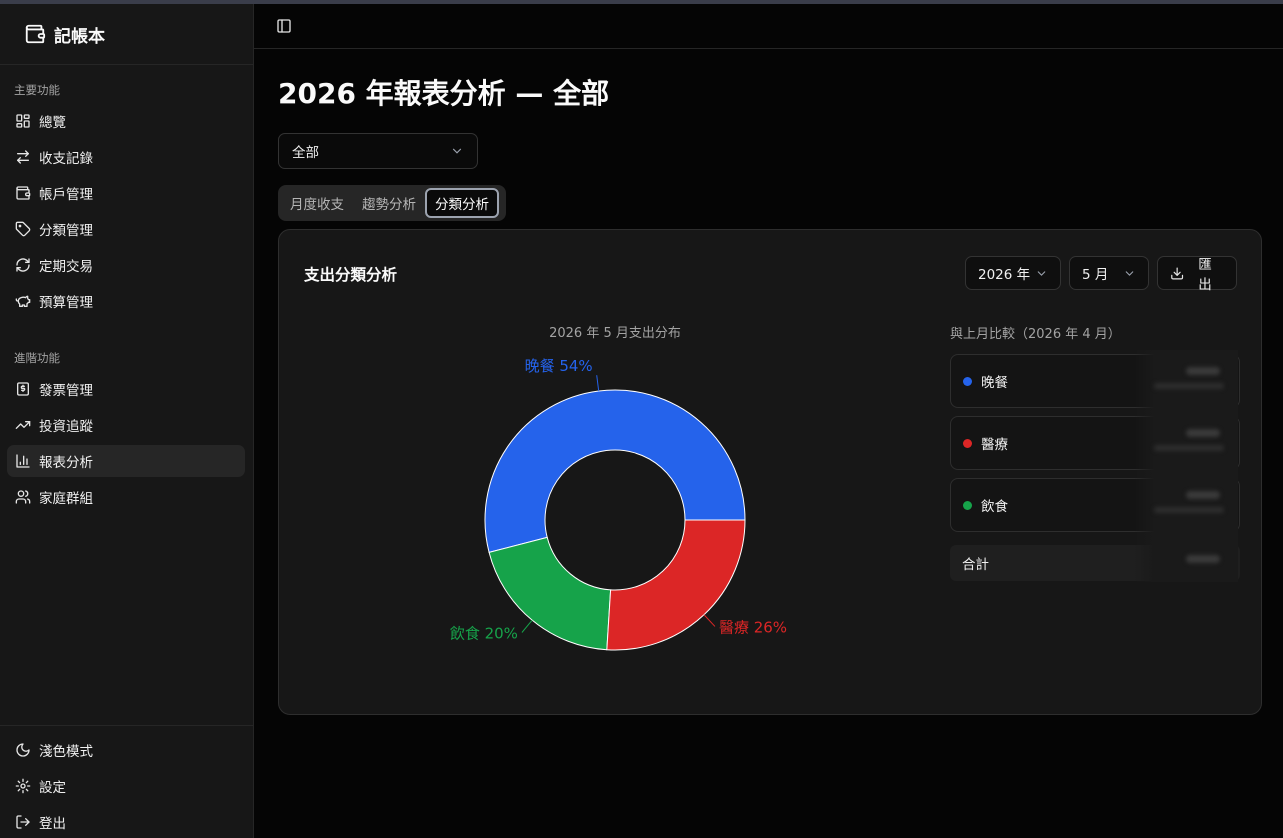 Image resolution: width=1283 pixels, height=838 pixels. I want to click on theme-toggle: 淺色模式, so click(126, 750).